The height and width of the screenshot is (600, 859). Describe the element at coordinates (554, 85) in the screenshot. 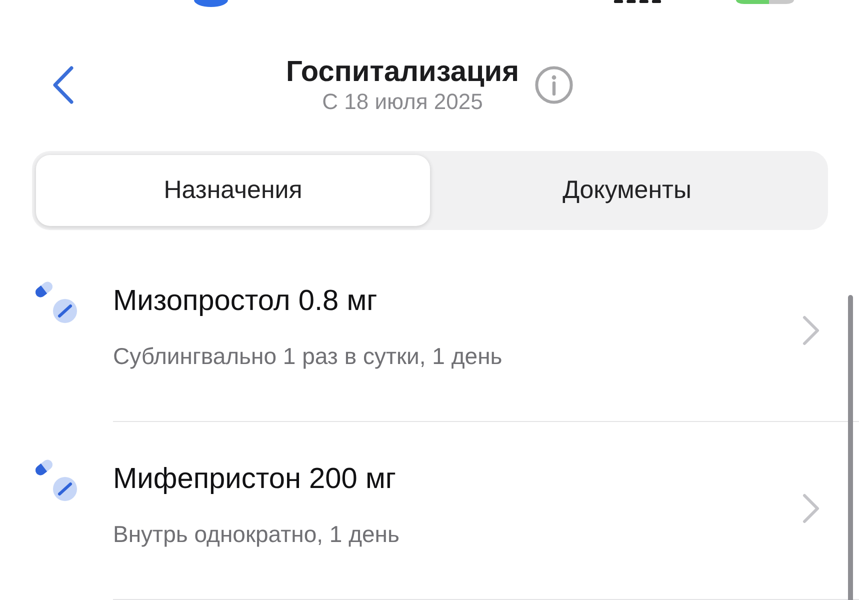

I see `info-icon` at that location.